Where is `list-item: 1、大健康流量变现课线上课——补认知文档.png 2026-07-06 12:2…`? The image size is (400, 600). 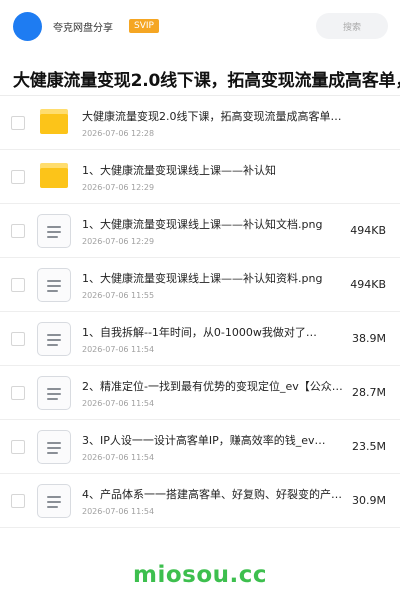
list-item: 1、大健康流量变现课线上课——补认知文档.png 2026-07-06 12:2… is located at coordinates (200, 231).